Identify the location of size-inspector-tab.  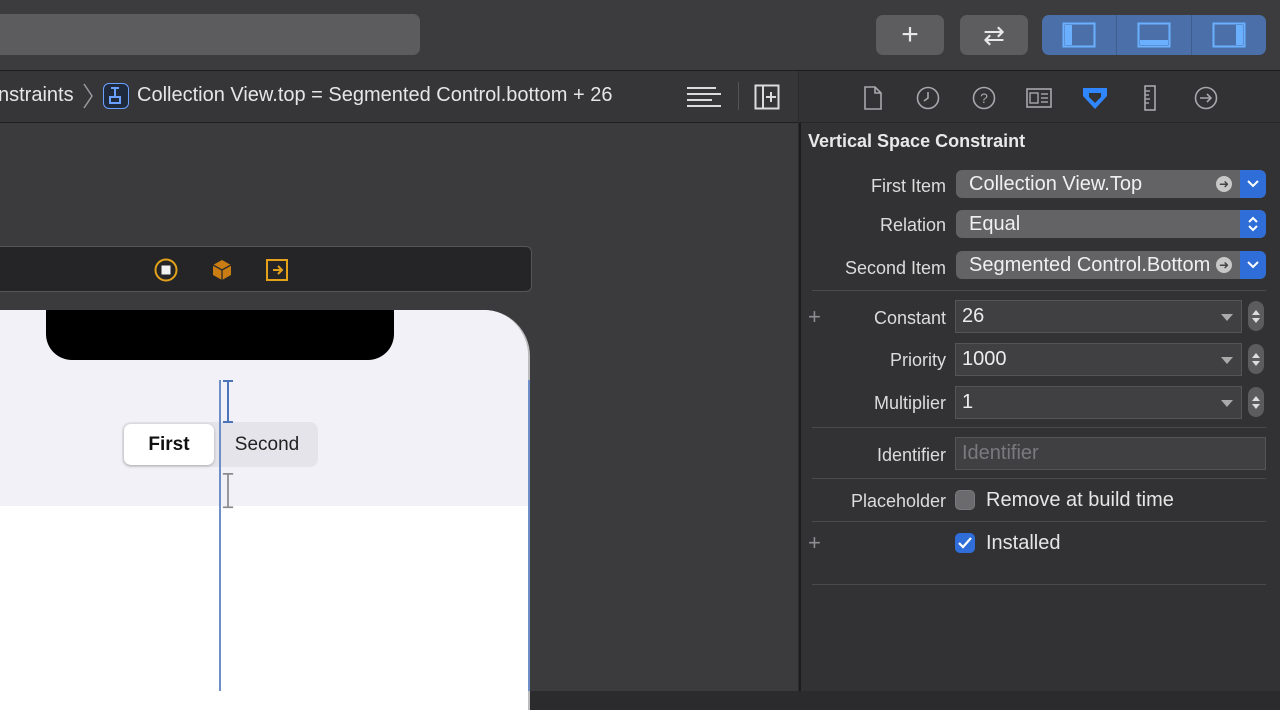
(1150, 98).